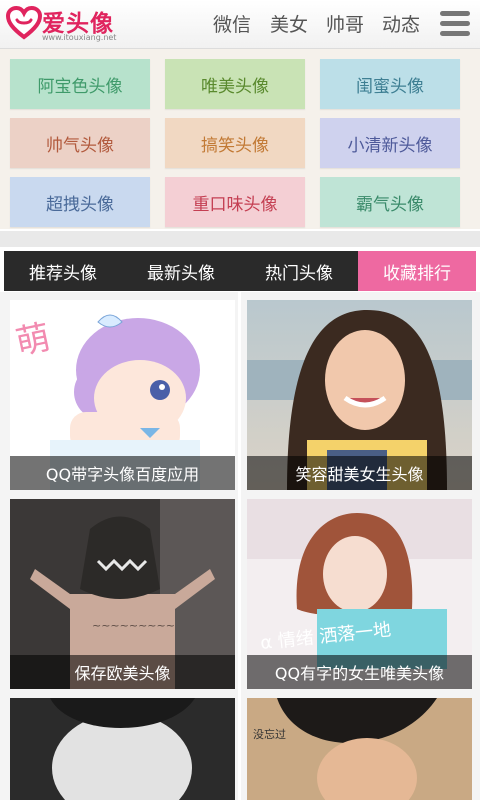 The width and height of the screenshot is (480, 800). What do you see at coordinates (289, 23) in the screenshot?
I see `nav-meinv: 美女` at bounding box center [289, 23].